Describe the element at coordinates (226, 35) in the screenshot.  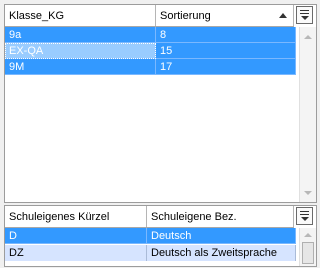
I see `cell-sortierung: 8` at that location.